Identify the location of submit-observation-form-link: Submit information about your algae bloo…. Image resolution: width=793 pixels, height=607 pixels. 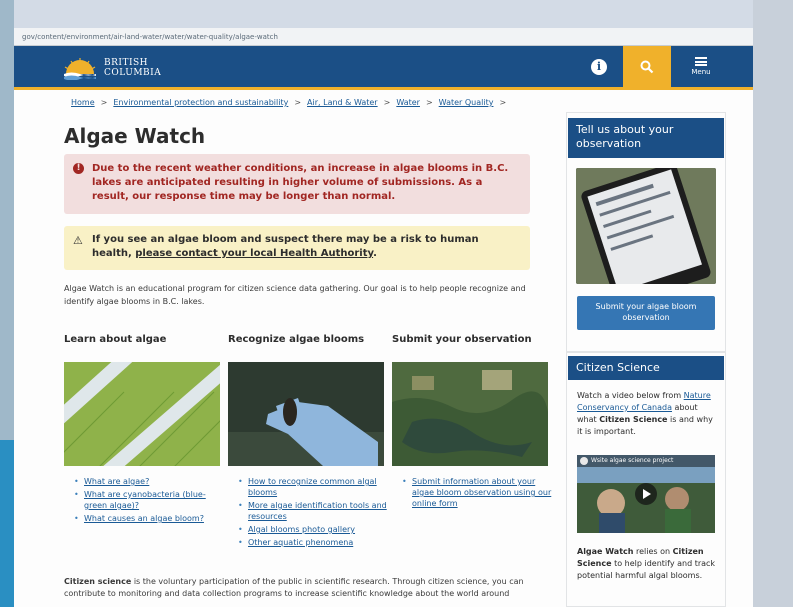
(481, 492).